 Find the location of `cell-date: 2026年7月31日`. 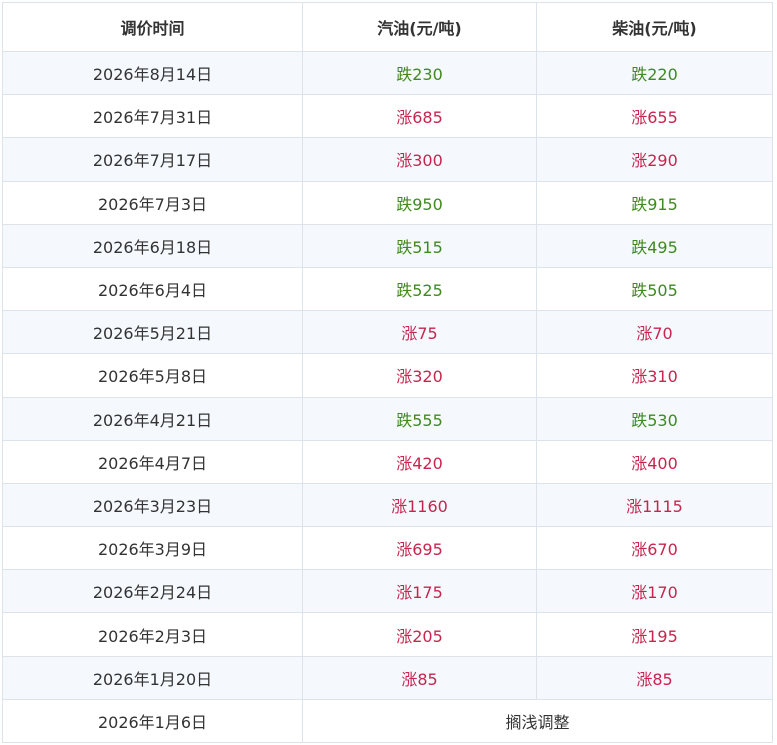

cell-date: 2026年7月31日 is located at coordinates (152, 116).